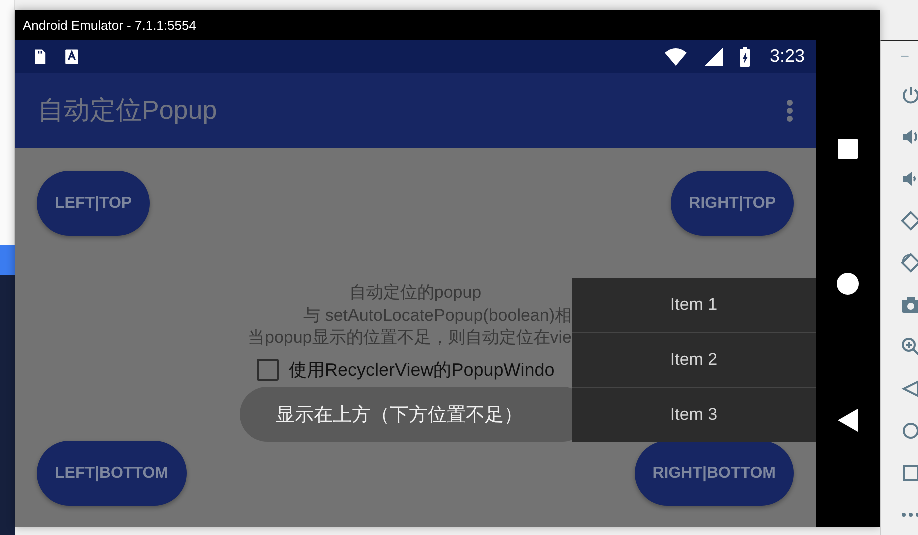 The width and height of the screenshot is (918, 535). What do you see at coordinates (128, 110) in the screenshot?
I see `app-title: 自动定位Popup` at bounding box center [128, 110].